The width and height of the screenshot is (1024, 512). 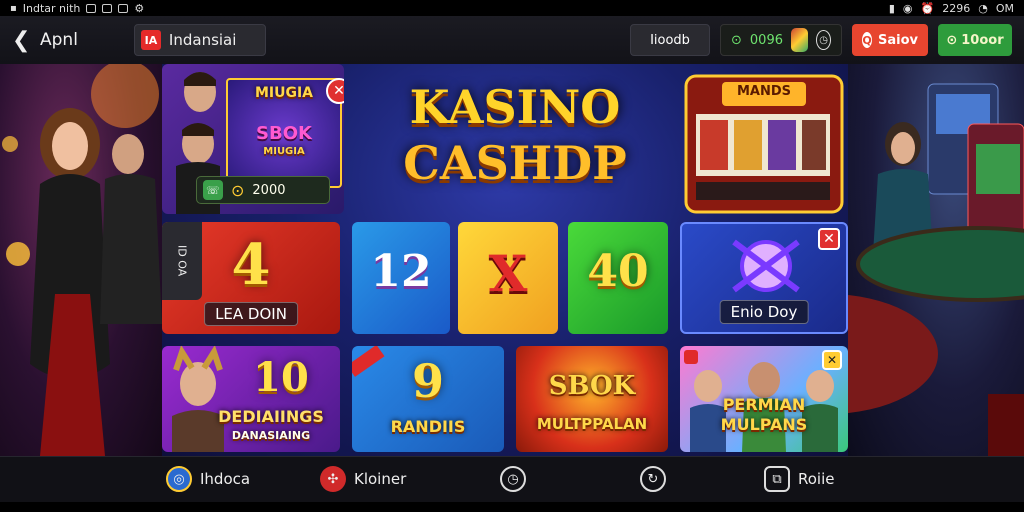 I want to click on game-sub: DANASIAING, so click(x=271, y=435).